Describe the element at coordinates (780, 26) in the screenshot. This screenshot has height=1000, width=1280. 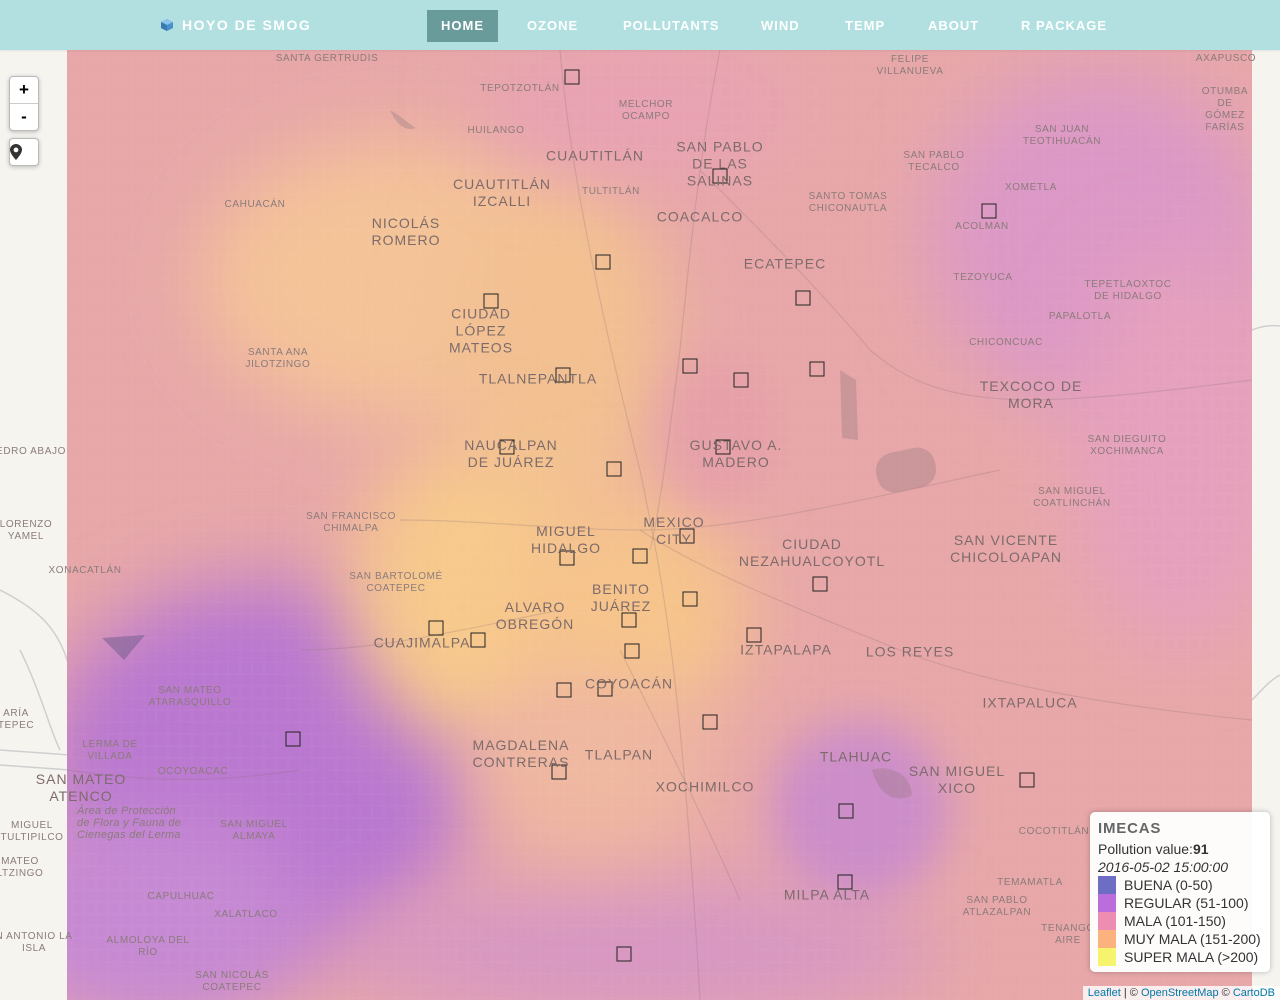
I see `nav-wind: WIND` at that location.